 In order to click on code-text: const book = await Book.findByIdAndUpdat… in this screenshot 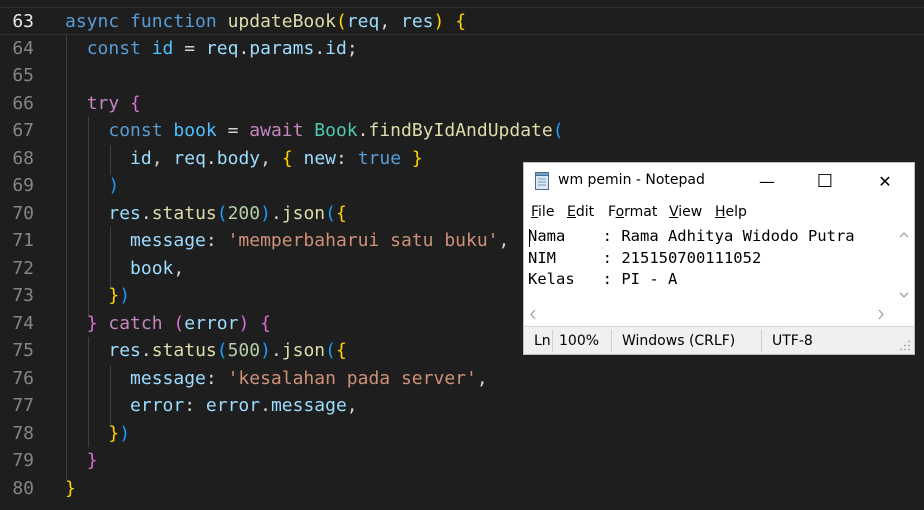, I will do `click(314, 131)`.